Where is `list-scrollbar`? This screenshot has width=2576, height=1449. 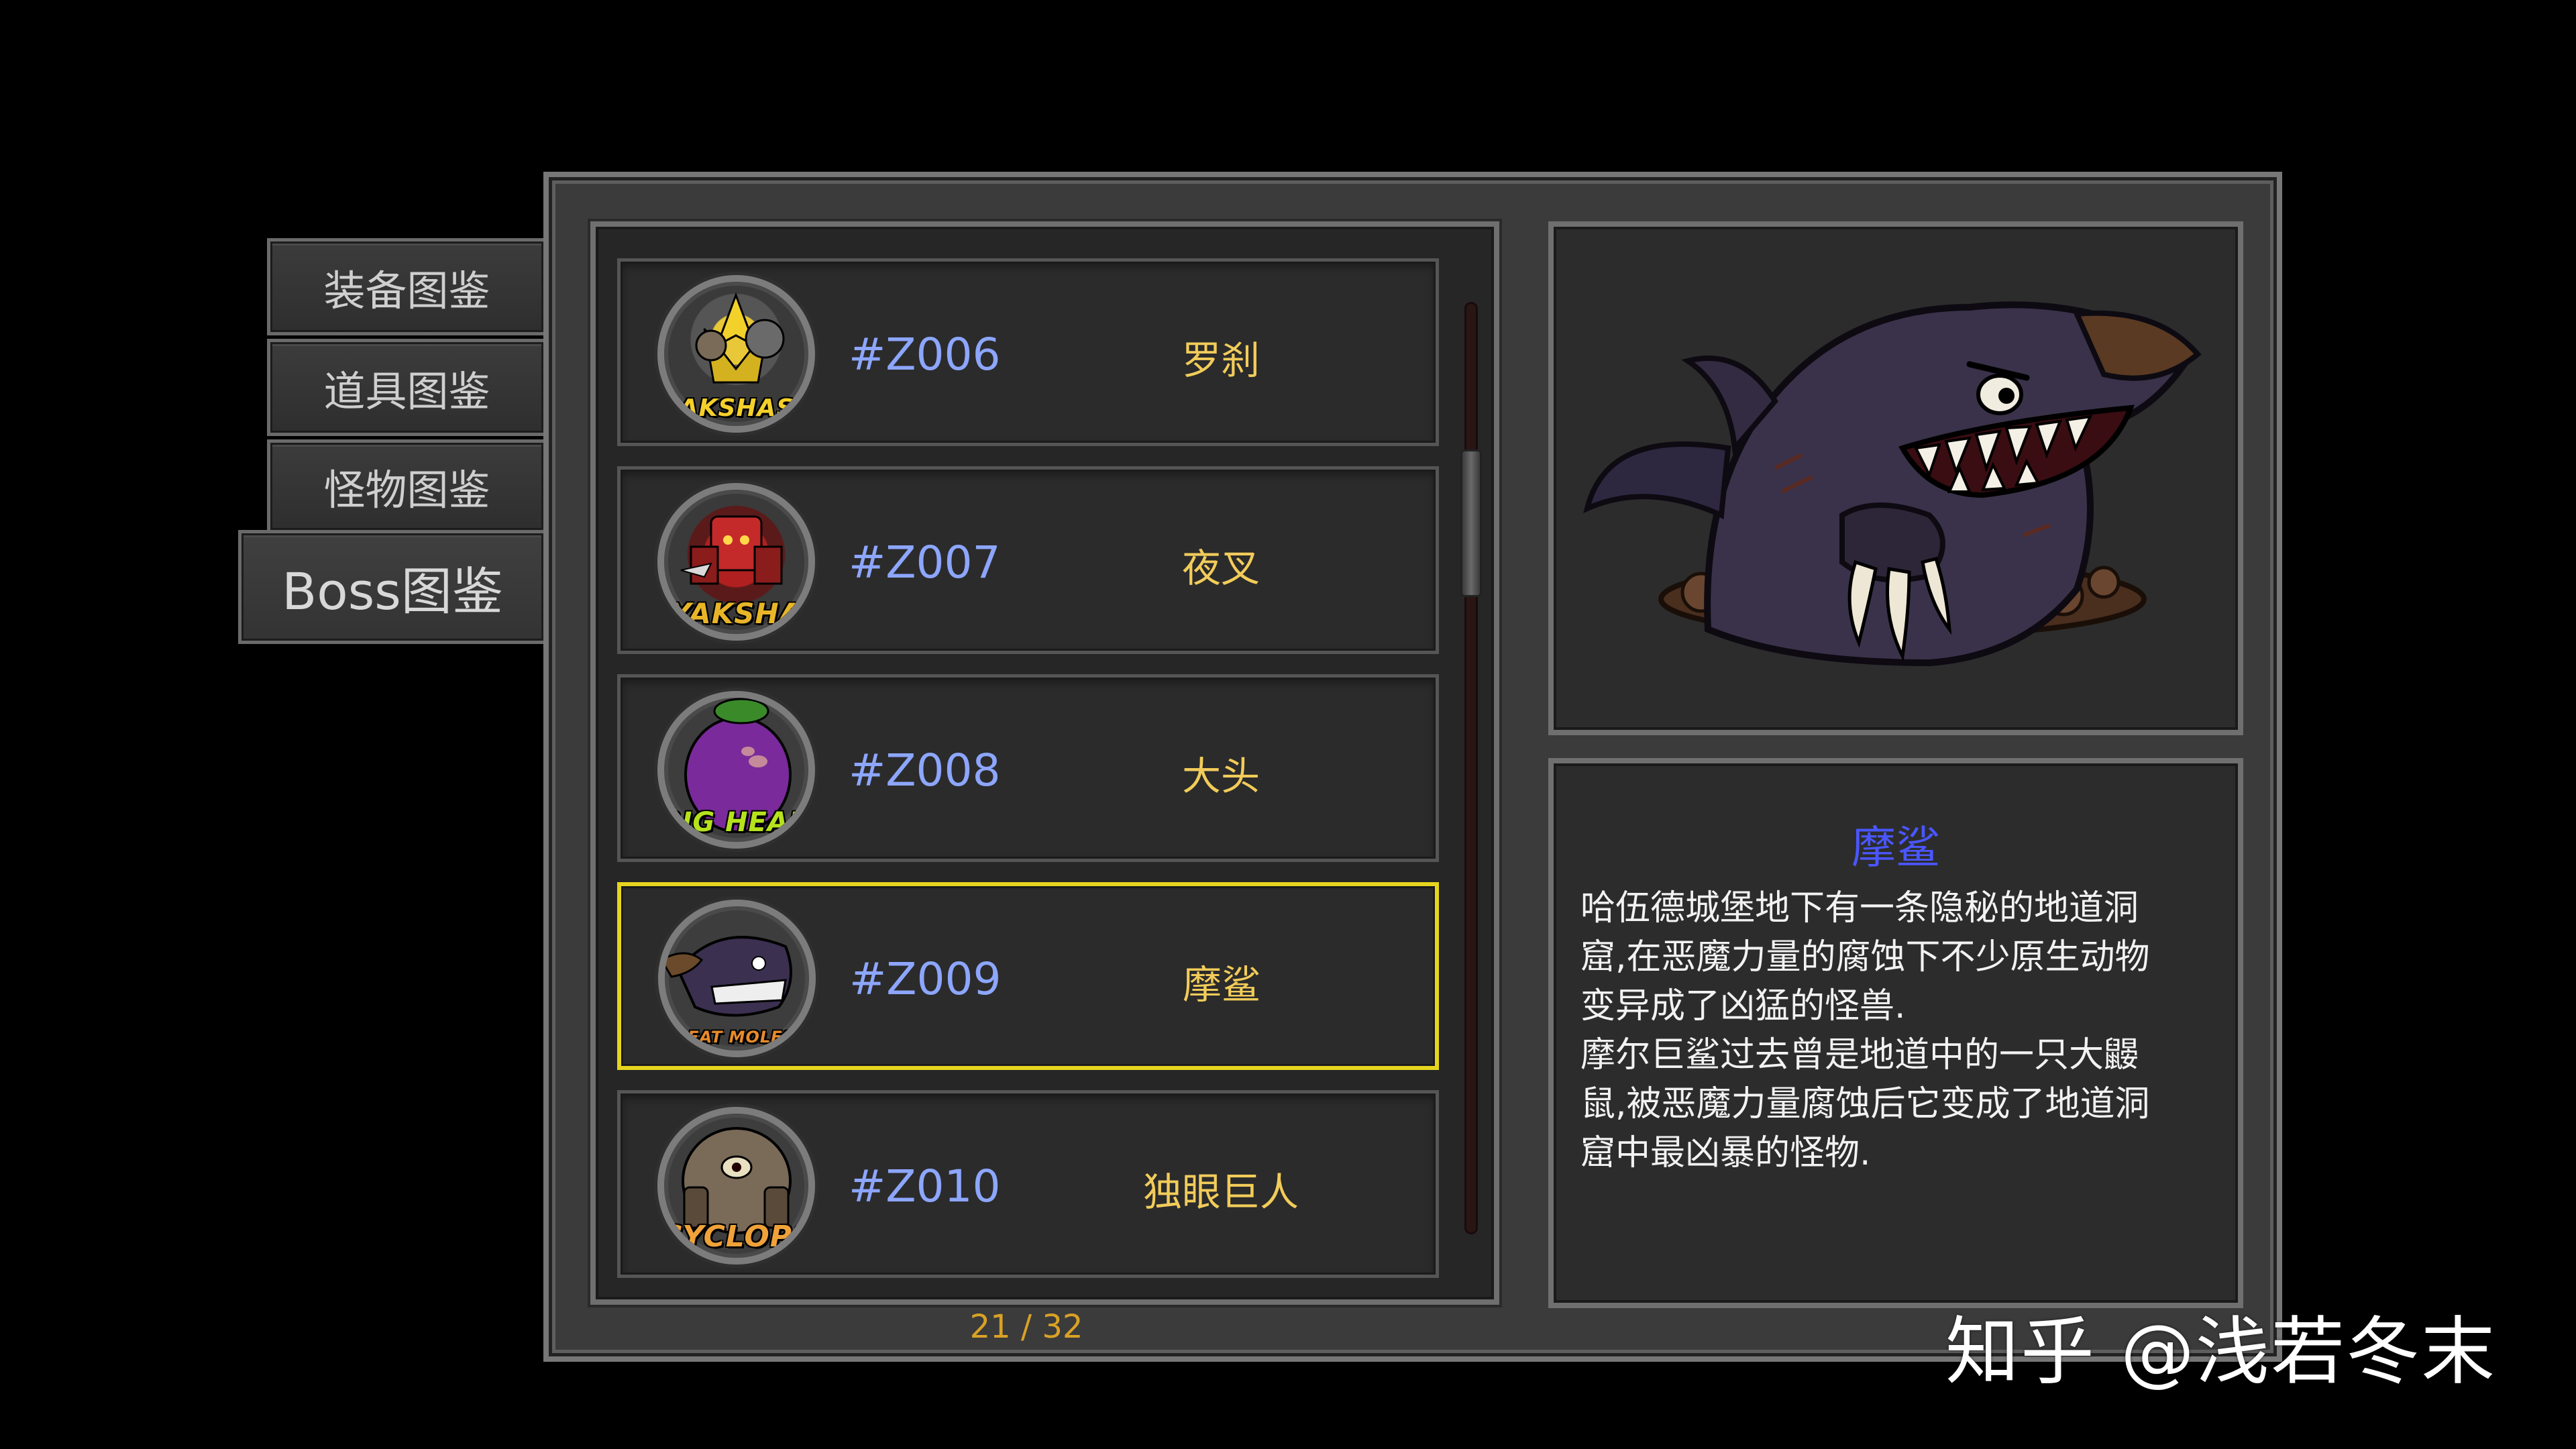 list-scrollbar is located at coordinates (1471, 768).